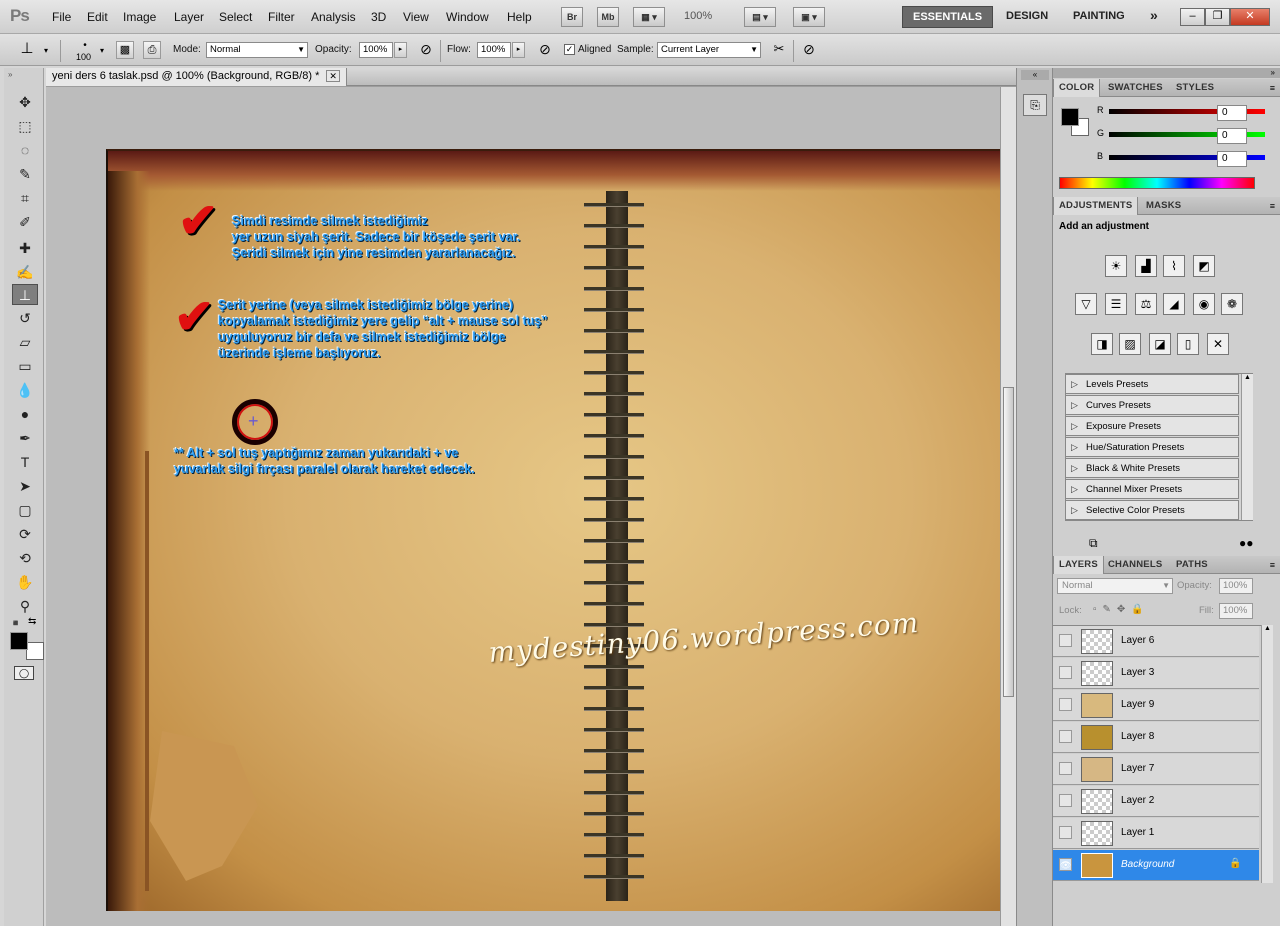  I want to click on background-color-swatch, so click(35, 651).